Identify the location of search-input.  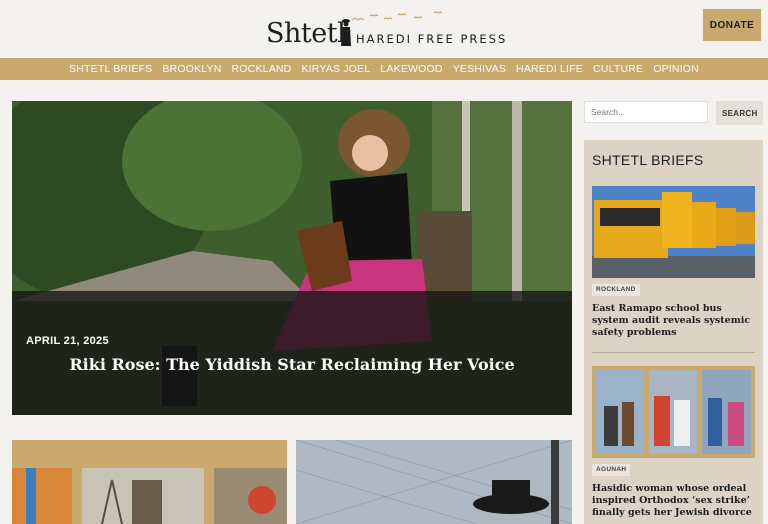
(646, 112).